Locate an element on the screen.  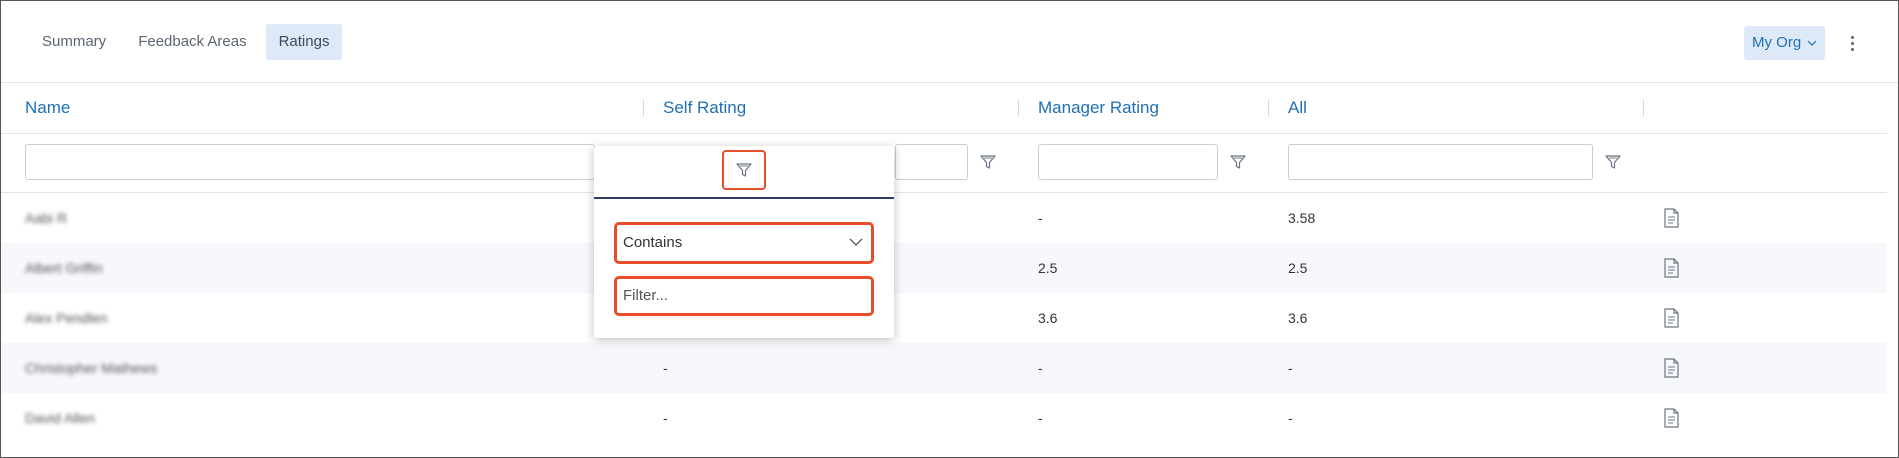
self-rating-filter-icon is located at coordinates (988, 162).